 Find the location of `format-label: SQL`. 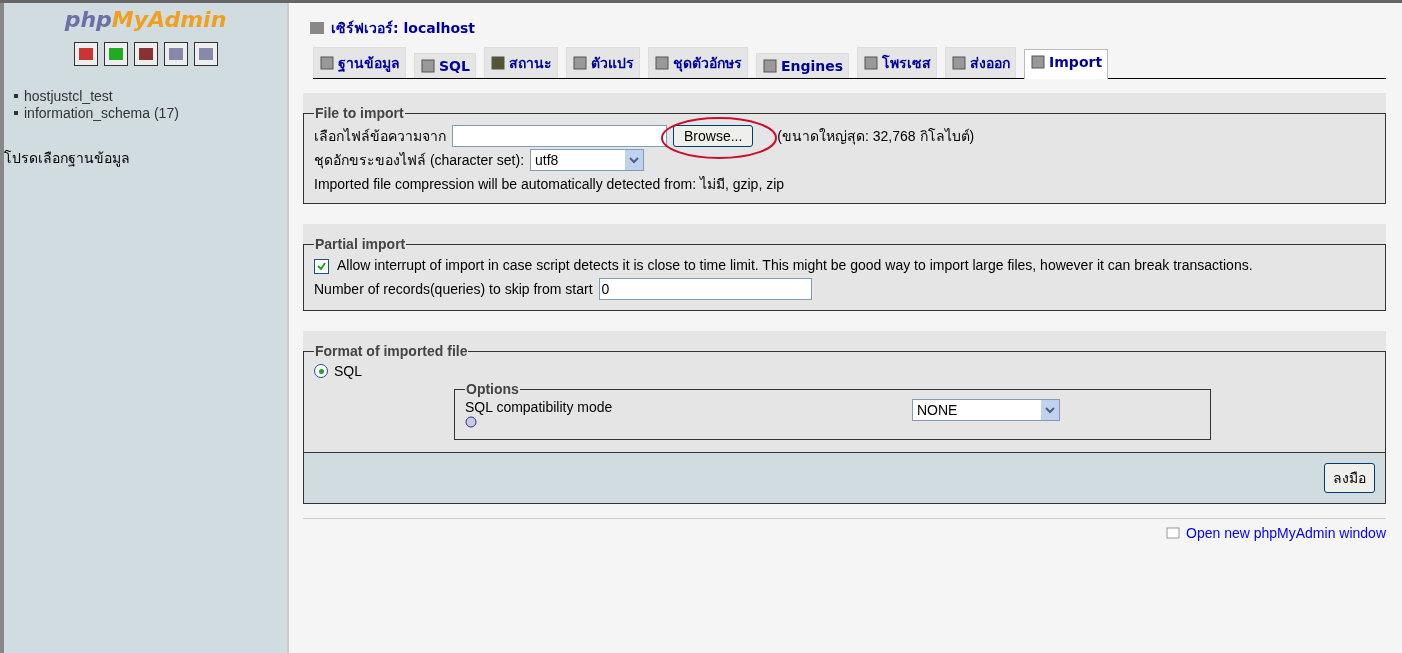

format-label: SQL is located at coordinates (348, 371).